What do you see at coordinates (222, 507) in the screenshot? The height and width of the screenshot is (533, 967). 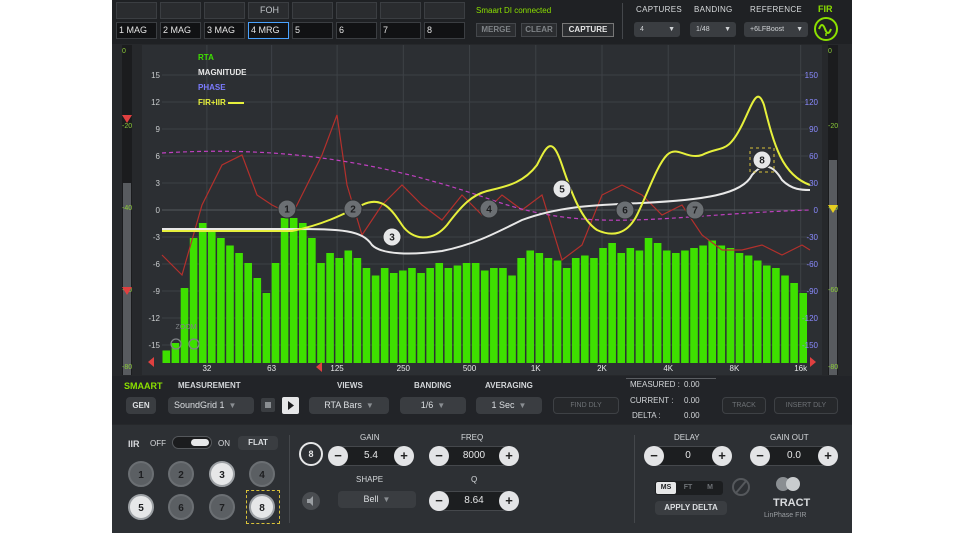 I see `band-7-button: 7` at bounding box center [222, 507].